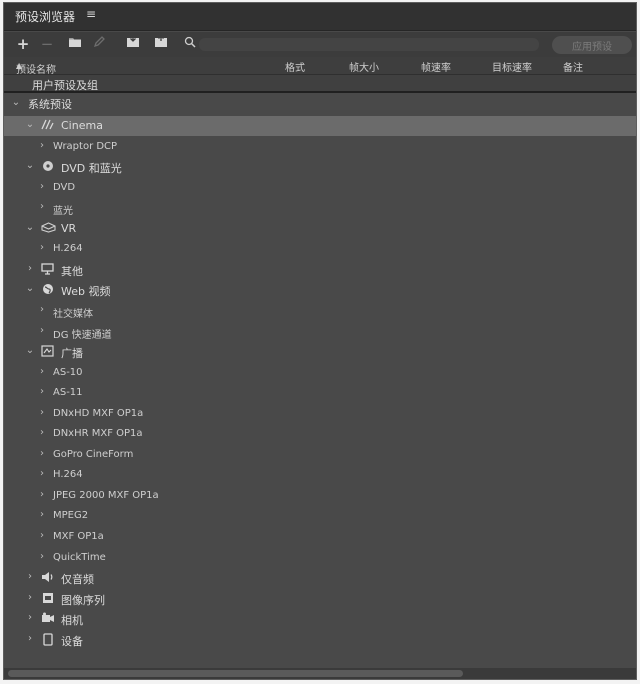  What do you see at coordinates (133, 44) in the screenshot?
I see `import-icon` at bounding box center [133, 44].